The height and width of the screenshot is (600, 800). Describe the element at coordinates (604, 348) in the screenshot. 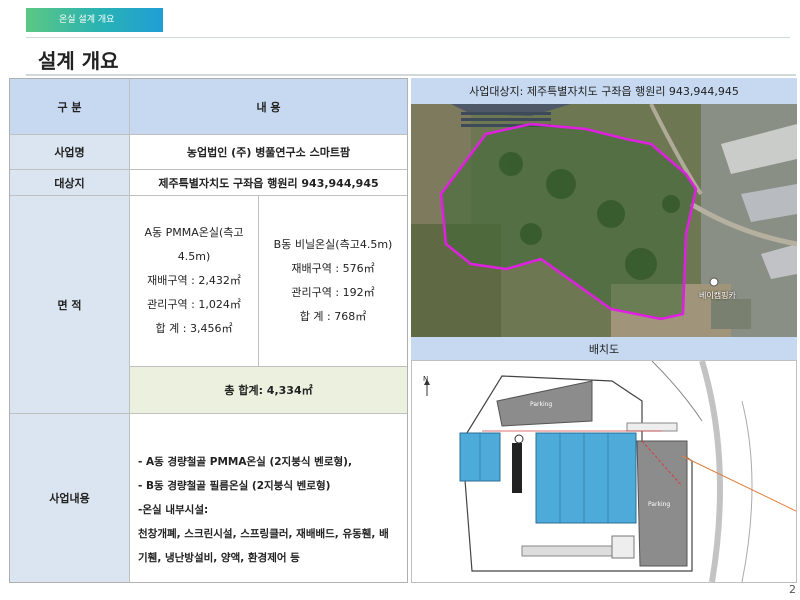

I see `layout-plan-heading: 배치도` at that location.